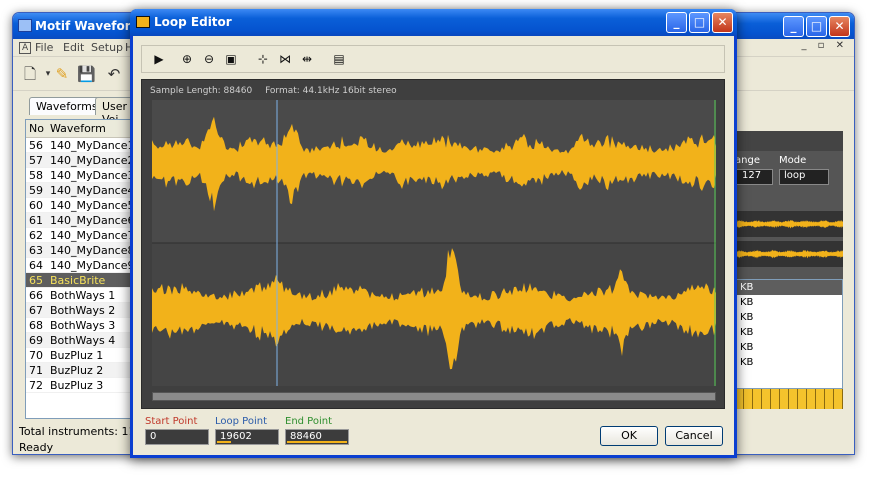 This screenshot has height=479, width=878. I want to click on row-waveform-name: BothWays 4, so click(83, 340).